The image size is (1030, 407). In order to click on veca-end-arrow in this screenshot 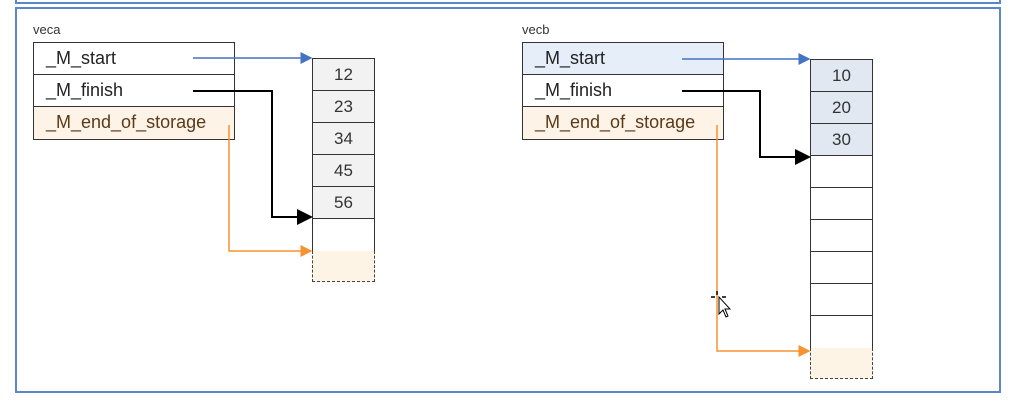, I will do `click(270, 191)`.